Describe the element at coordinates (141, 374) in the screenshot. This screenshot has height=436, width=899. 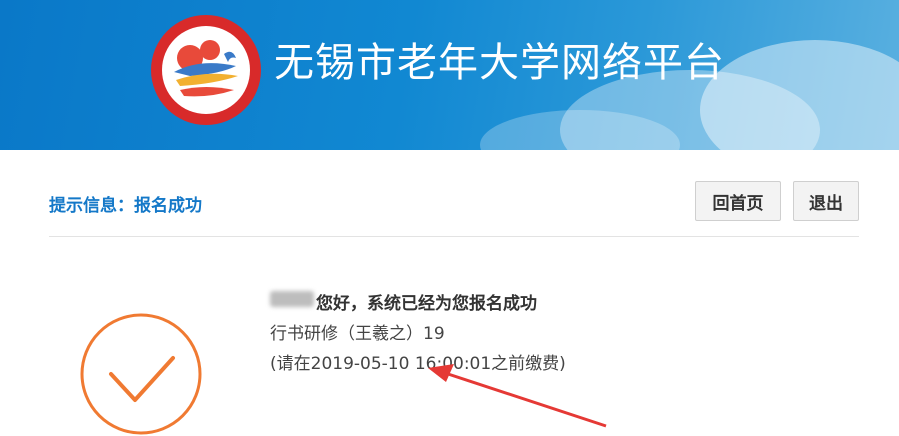
I see `check-circle-icon` at that location.